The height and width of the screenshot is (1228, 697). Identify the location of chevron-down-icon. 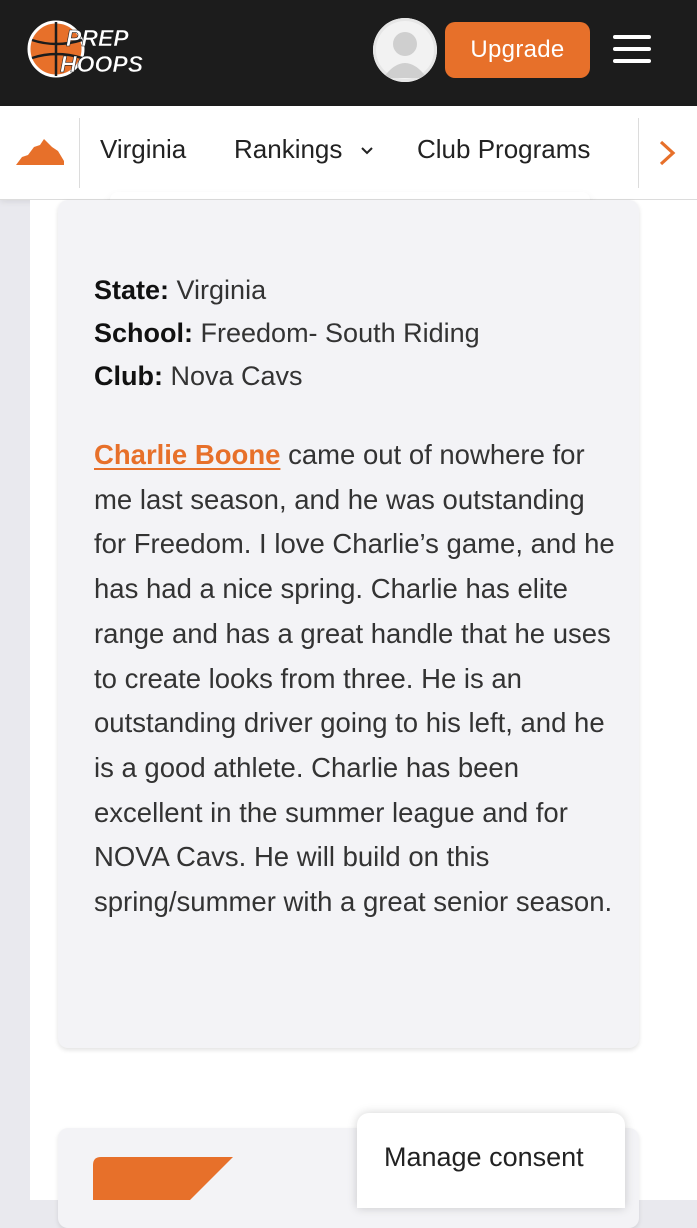
(366, 151).